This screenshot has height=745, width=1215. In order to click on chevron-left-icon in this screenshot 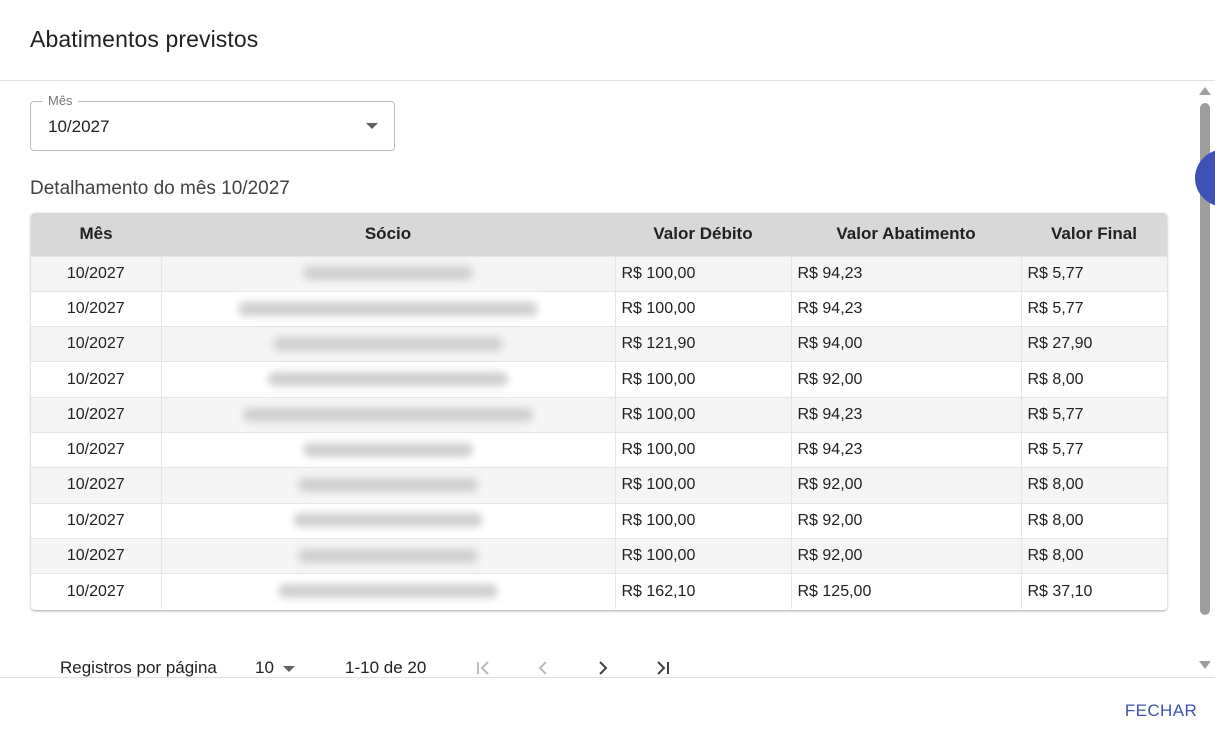, I will do `click(542, 668)`.